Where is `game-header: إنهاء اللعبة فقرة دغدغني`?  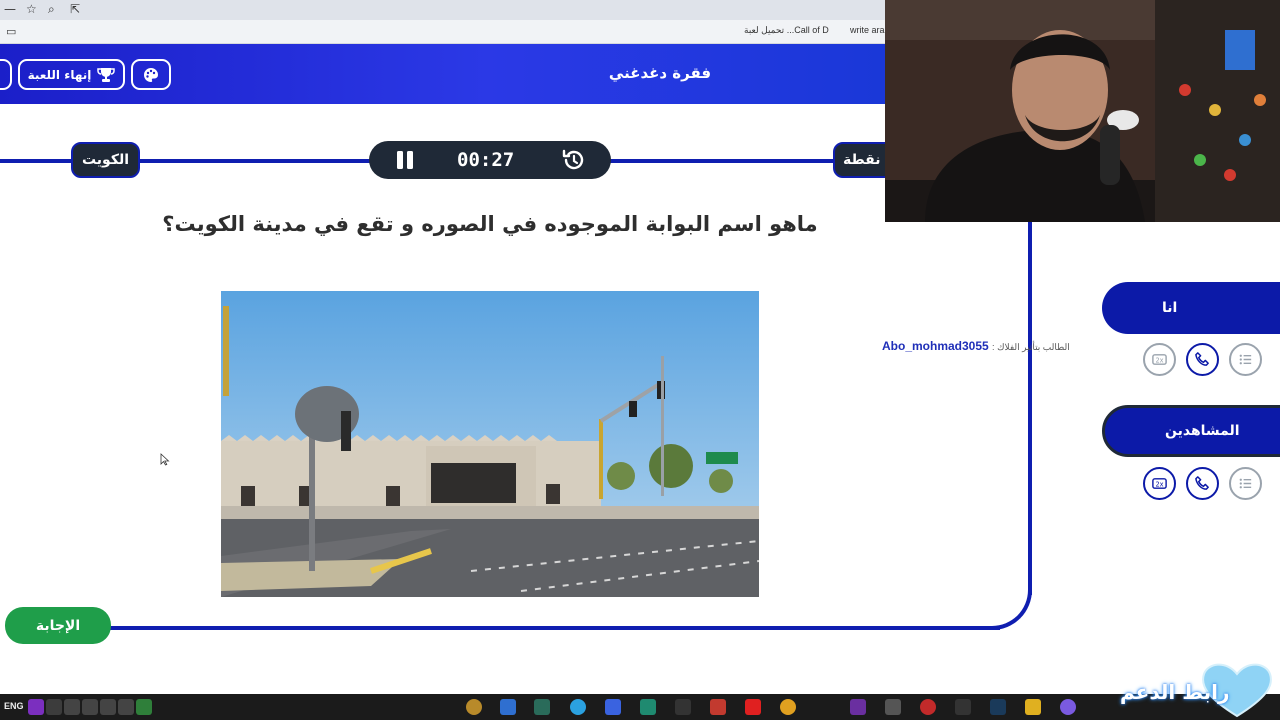 game-header: إنهاء اللعبة فقرة دغدغني is located at coordinates (442, 74).